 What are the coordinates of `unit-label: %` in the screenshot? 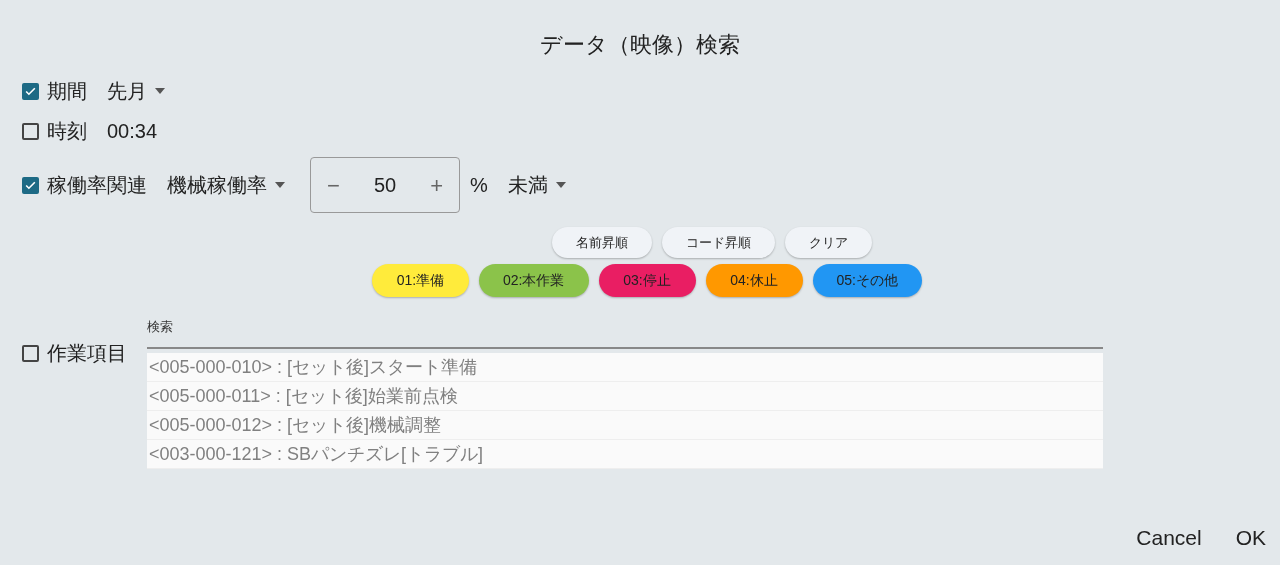 It's located at (479, 185).